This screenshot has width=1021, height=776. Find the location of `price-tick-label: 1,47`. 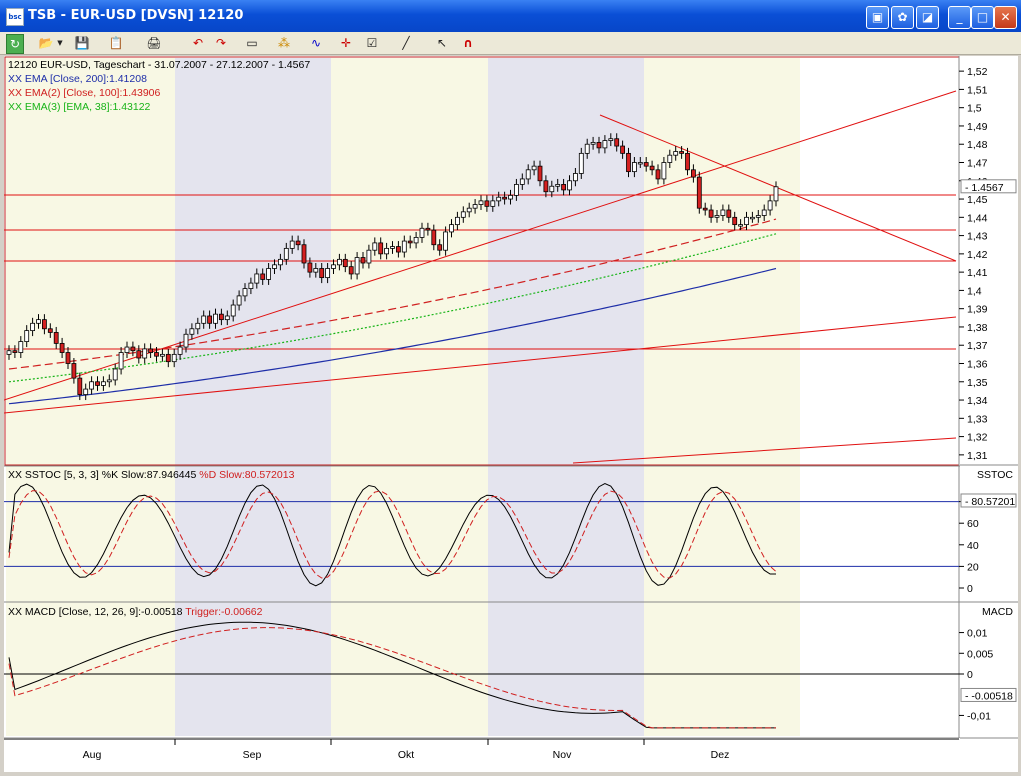

price-tick-label: 1,47 is located at coordinates (977, 164).